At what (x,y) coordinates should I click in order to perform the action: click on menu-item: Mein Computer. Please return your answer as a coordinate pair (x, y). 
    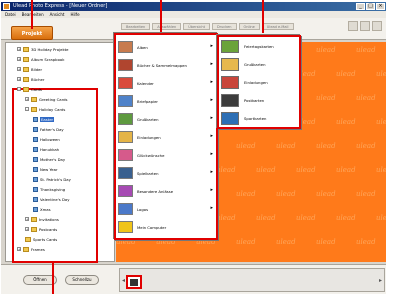
    Looking at the image, I should click on (166, 227).